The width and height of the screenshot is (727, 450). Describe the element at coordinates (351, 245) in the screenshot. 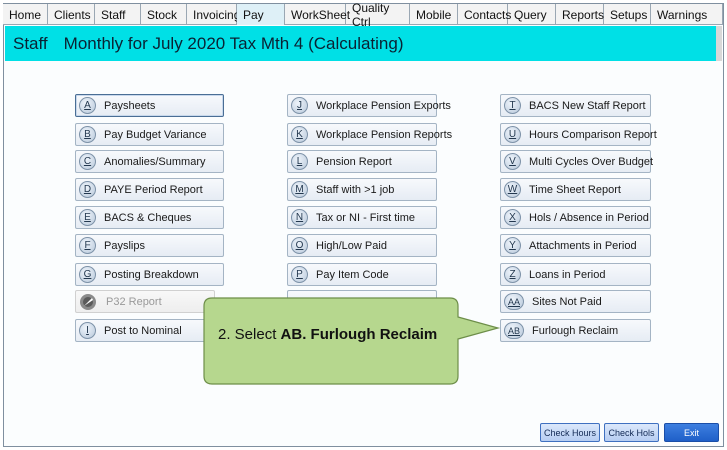

I see `button-label: High/Low Paid` at that location.